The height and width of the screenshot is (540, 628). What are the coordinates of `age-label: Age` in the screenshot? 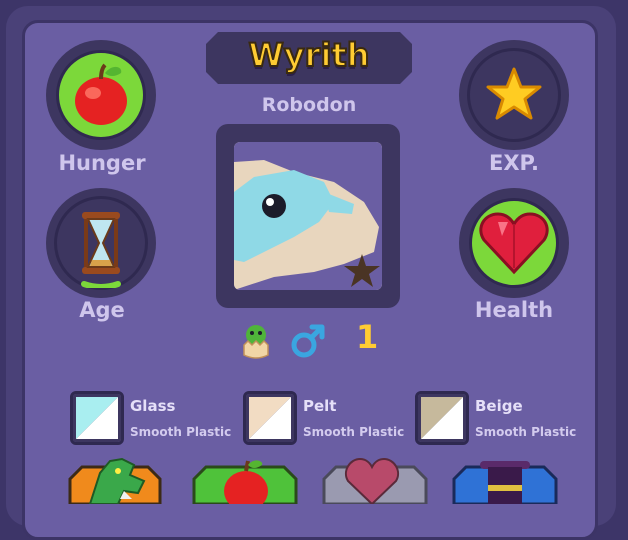 It's located at (102, 310).